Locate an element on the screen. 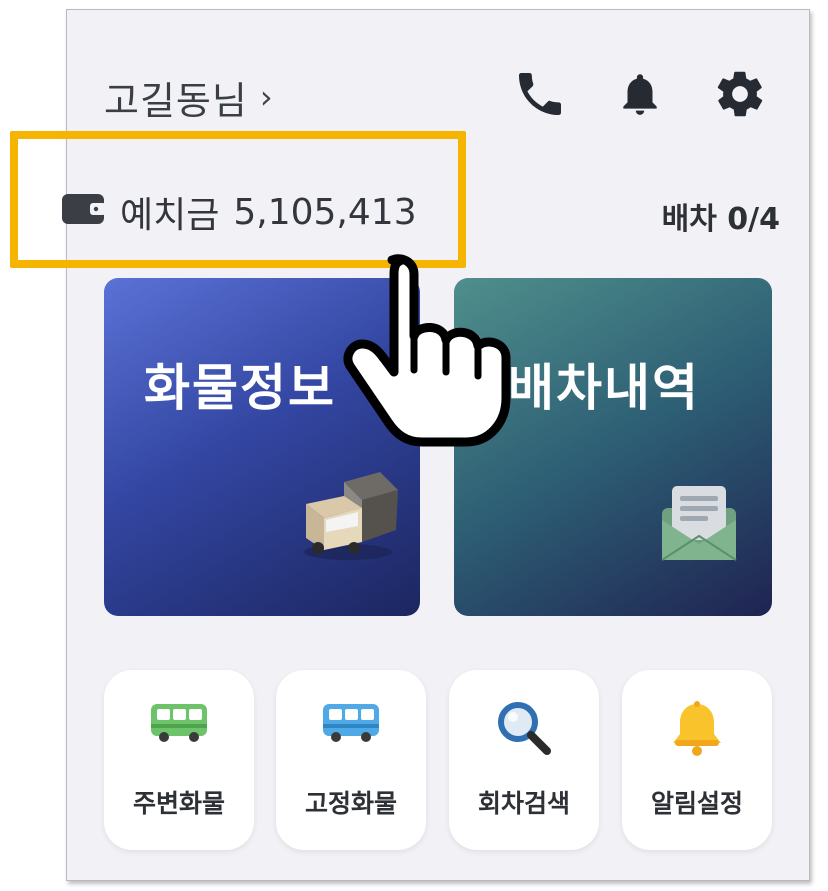 Image resolution: width=828 pixels, height=891 pixels. user-name: 고길동님 is located at coordinates (176, 100).